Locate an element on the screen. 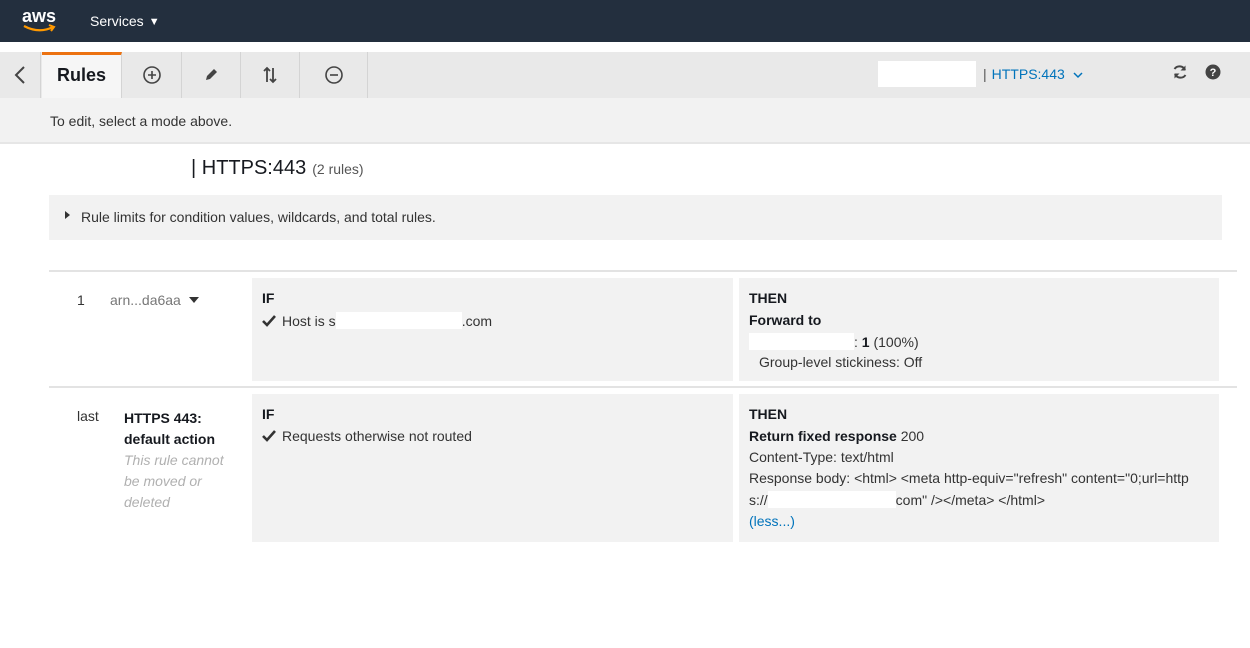 This screenshot has width=1250, height=648. mode-hint: To edit, select a mode above. is located at coordinates (141, 121).